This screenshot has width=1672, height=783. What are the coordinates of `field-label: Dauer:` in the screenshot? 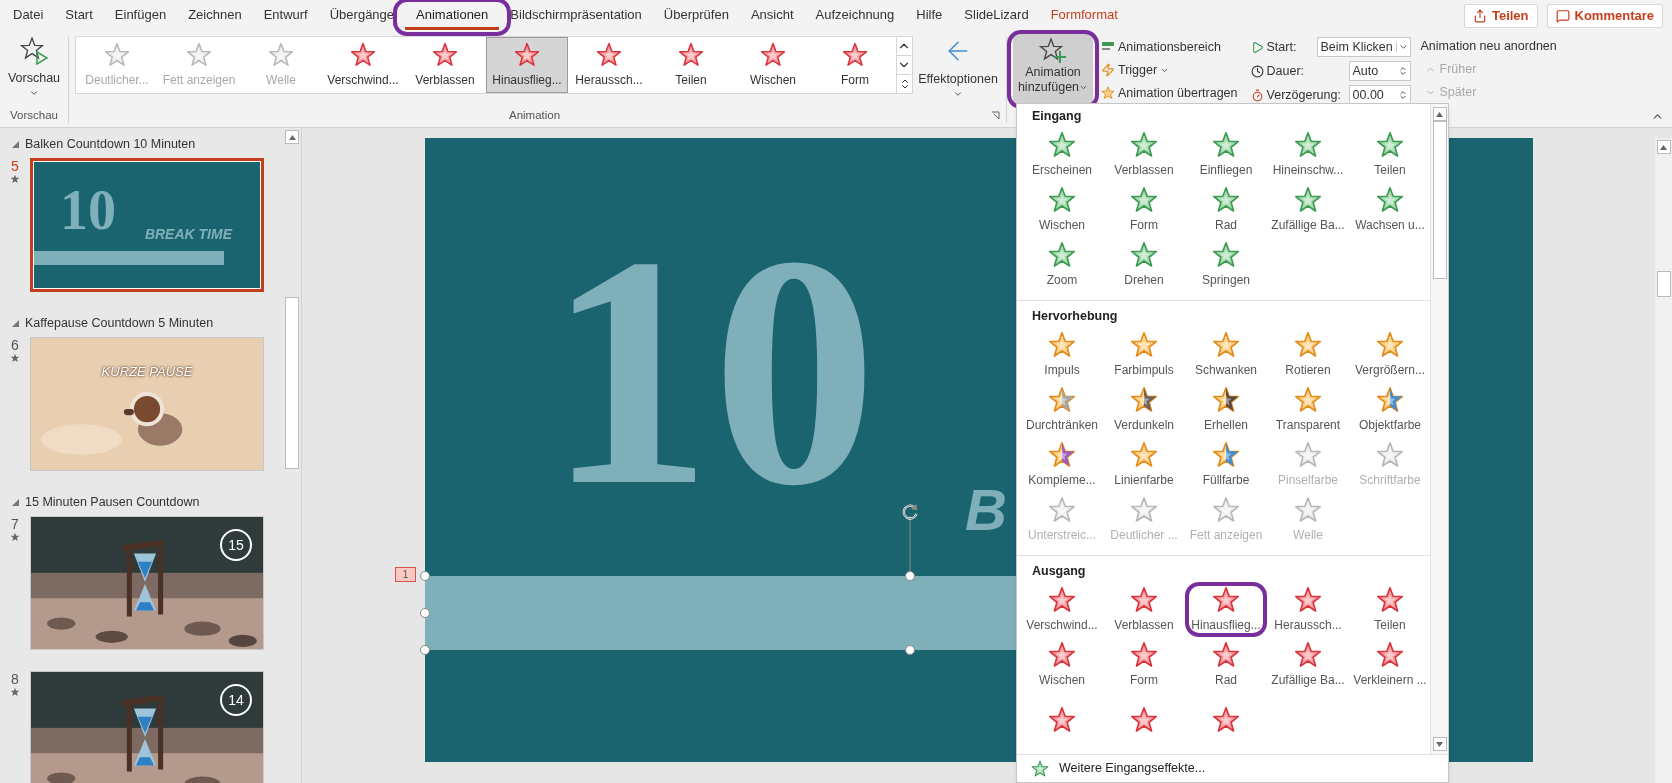 It's located at (1285, 71).